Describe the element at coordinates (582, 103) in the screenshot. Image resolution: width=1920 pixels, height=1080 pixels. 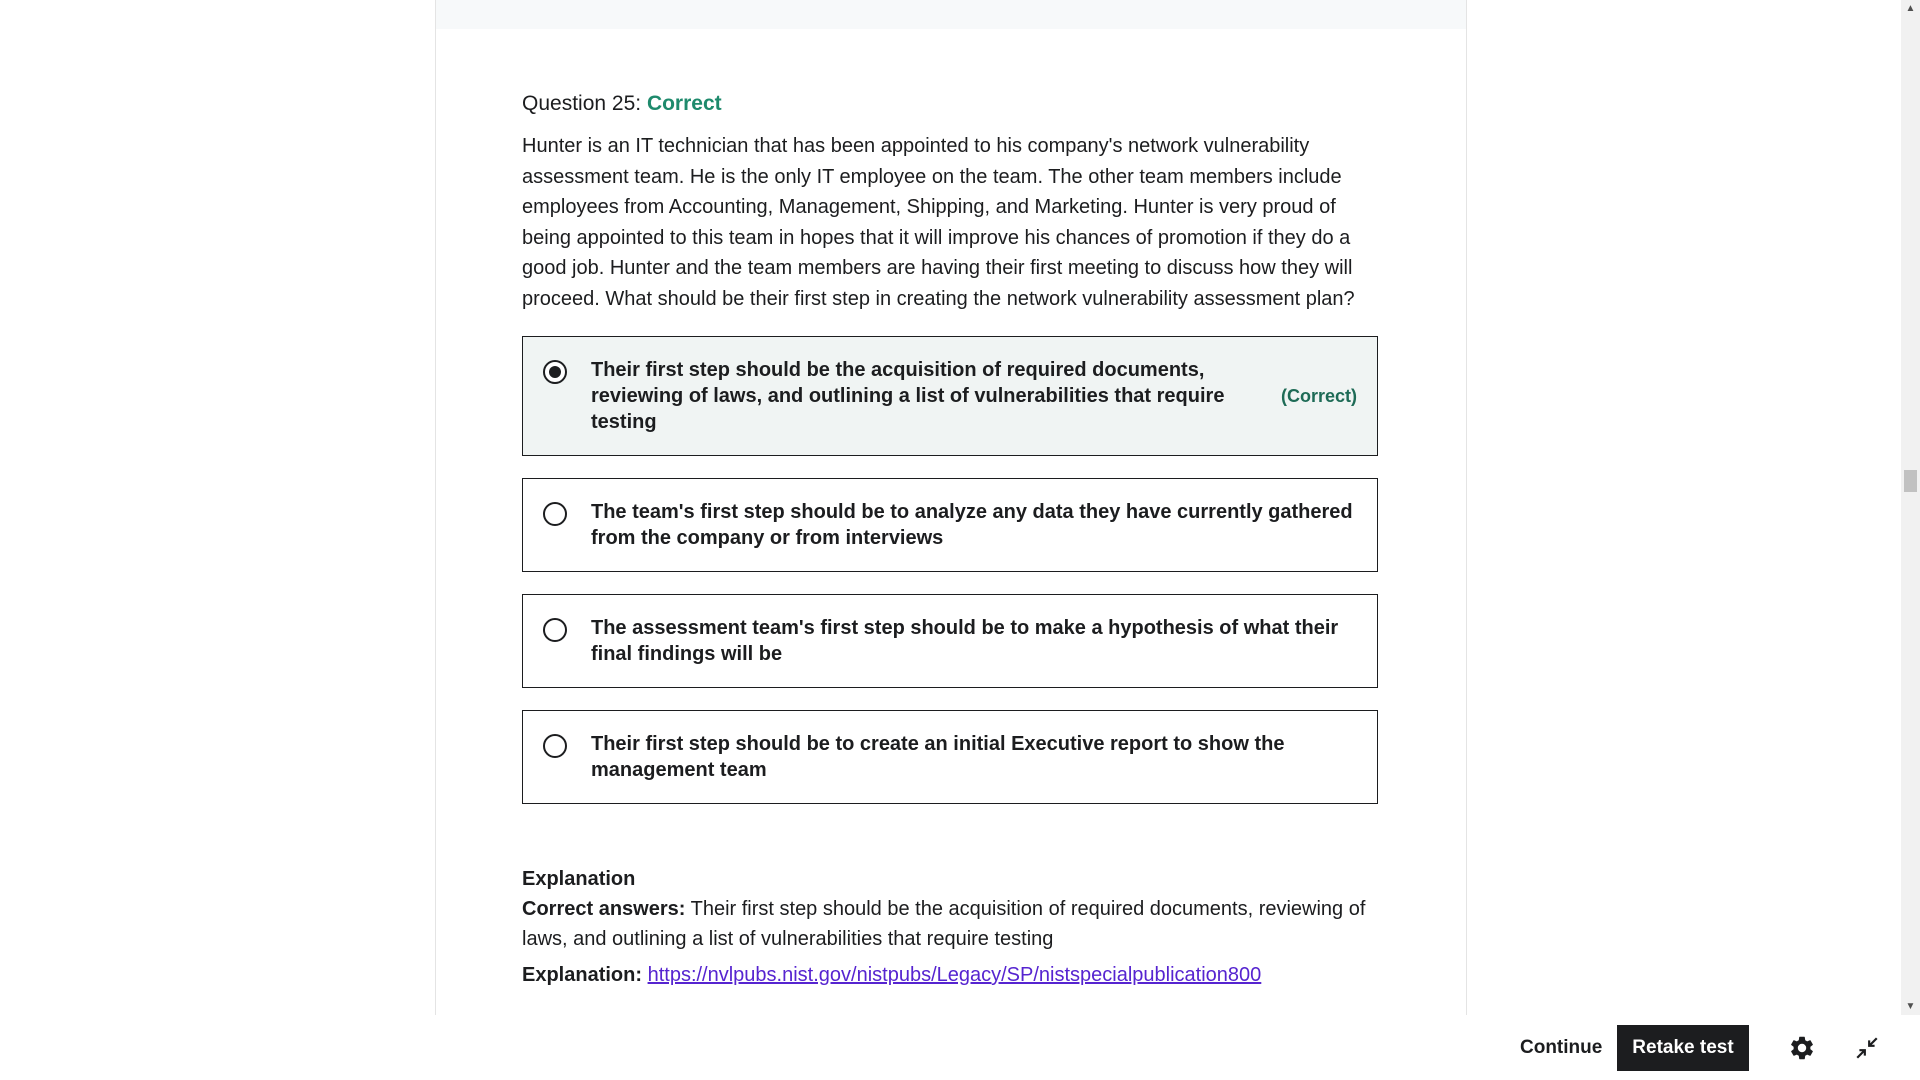
I see `question-label: Question 25:` at that location.